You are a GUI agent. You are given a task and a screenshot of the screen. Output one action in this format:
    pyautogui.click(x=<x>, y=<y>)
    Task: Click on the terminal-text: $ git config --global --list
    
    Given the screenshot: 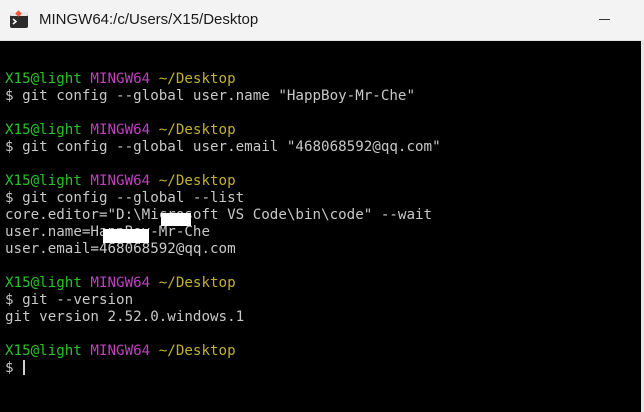 What is the action you would take?
    pyautogui.click(x=125, y=198)
    